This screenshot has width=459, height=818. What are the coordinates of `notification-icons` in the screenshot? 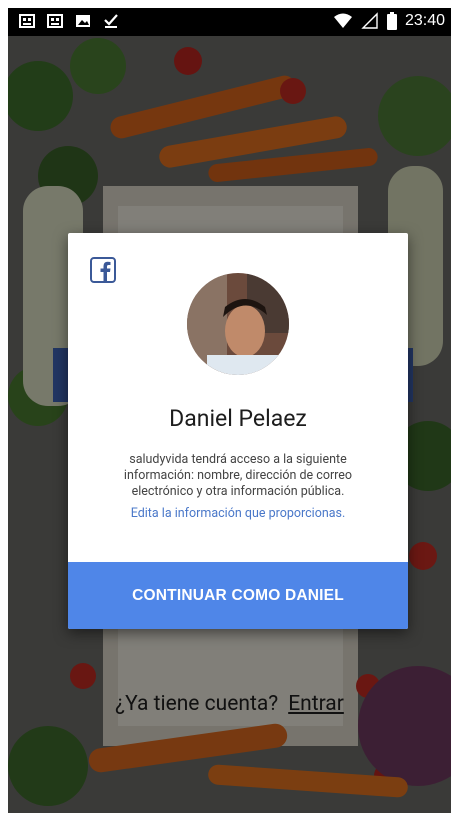 It's located at (69, 21).